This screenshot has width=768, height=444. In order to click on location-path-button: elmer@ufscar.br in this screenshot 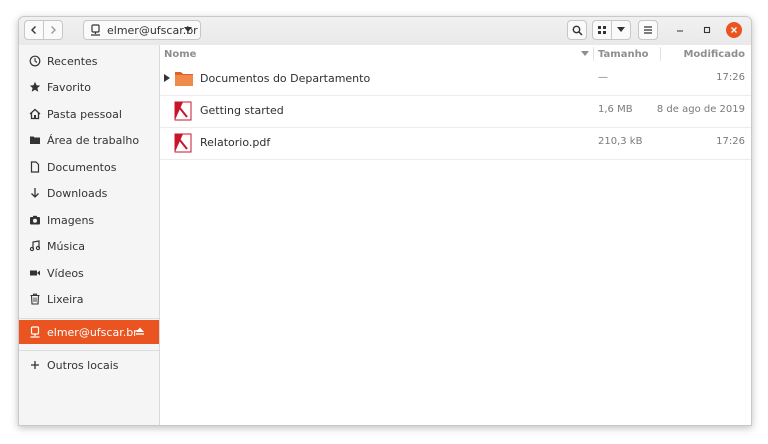, I will do `click(142, 30)`.